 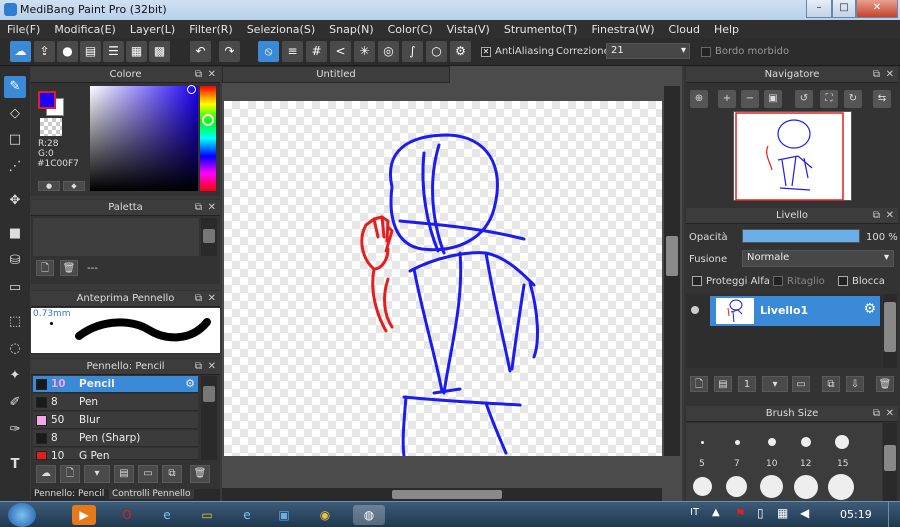 What do you see at coordinates (136, 51) in the screenshot?
I see `layout-icon: ▦` at bounding box center [136, 51].